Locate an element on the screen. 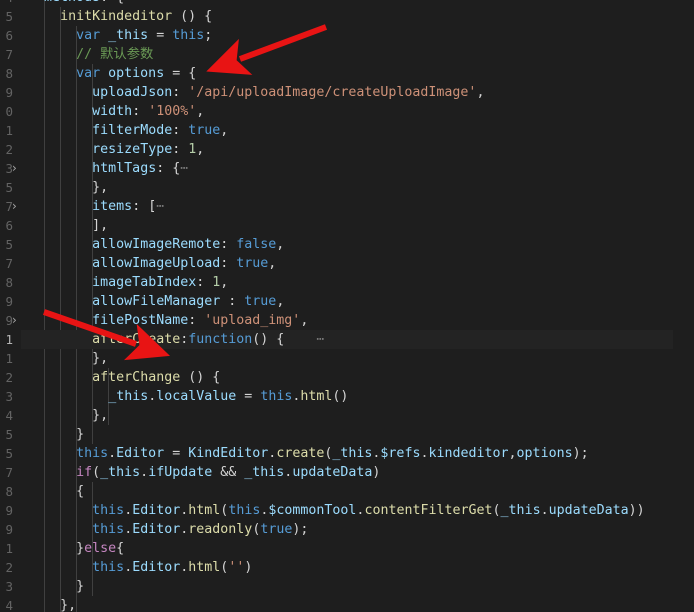  code-token-fn: afterCreate is located at coordinates (136, 339).